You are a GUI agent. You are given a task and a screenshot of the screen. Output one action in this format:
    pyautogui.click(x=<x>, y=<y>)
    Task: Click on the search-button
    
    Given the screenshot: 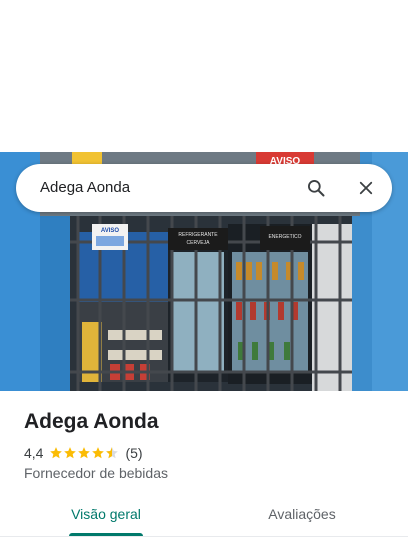 What is the action you would take?
    pyautogui.click(x=316, y=188)
    